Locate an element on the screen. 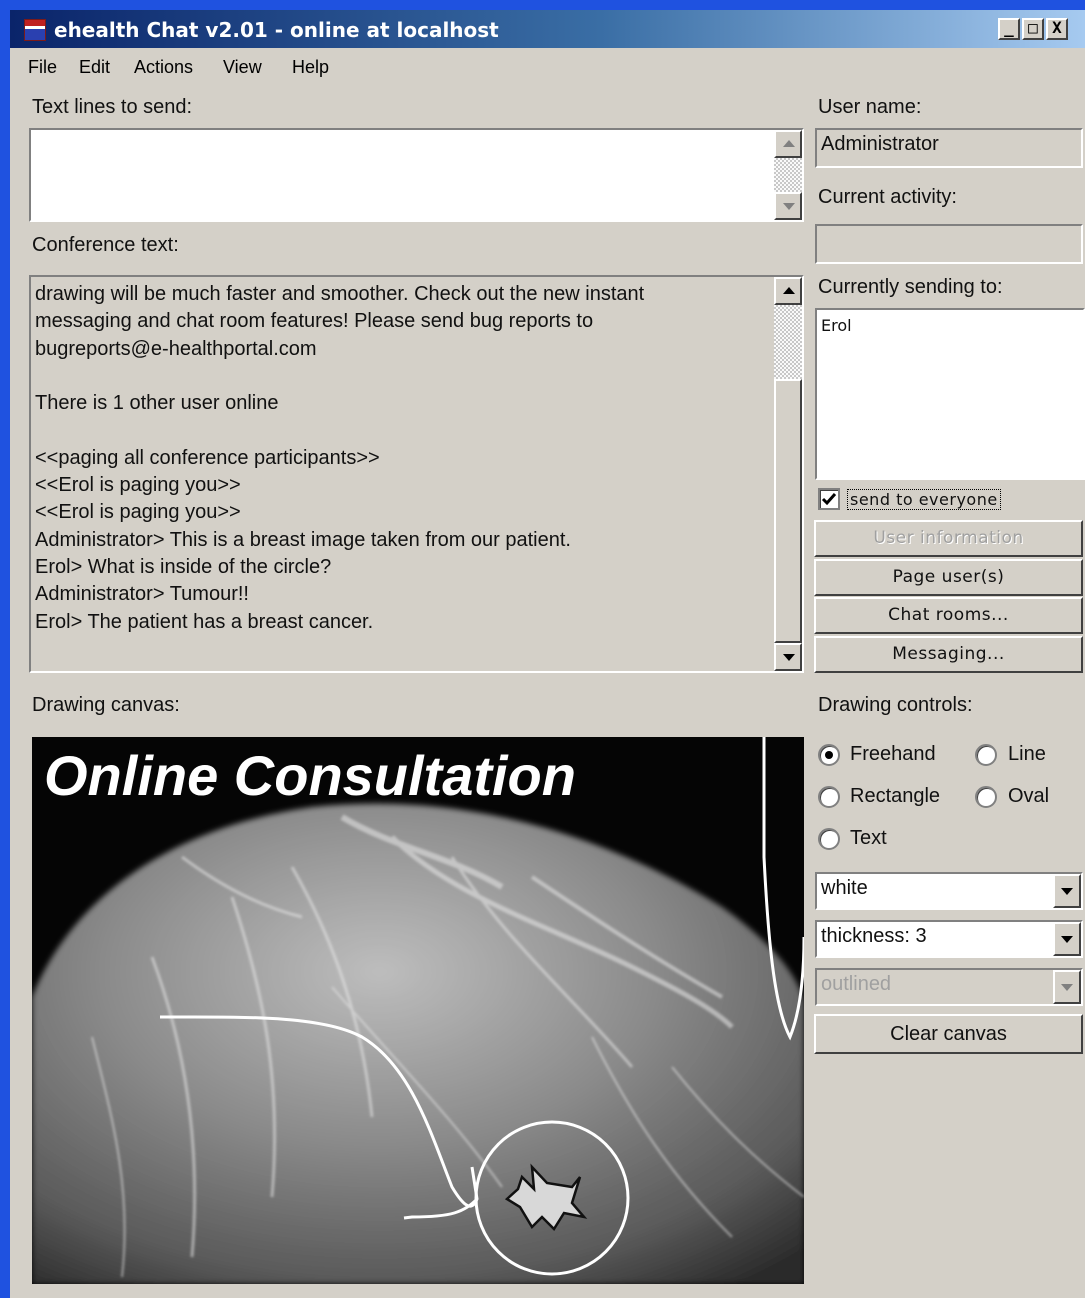 This screenshot has width=1085, height=1298. send-scroll-down-button is located at coordinates (788, 206).